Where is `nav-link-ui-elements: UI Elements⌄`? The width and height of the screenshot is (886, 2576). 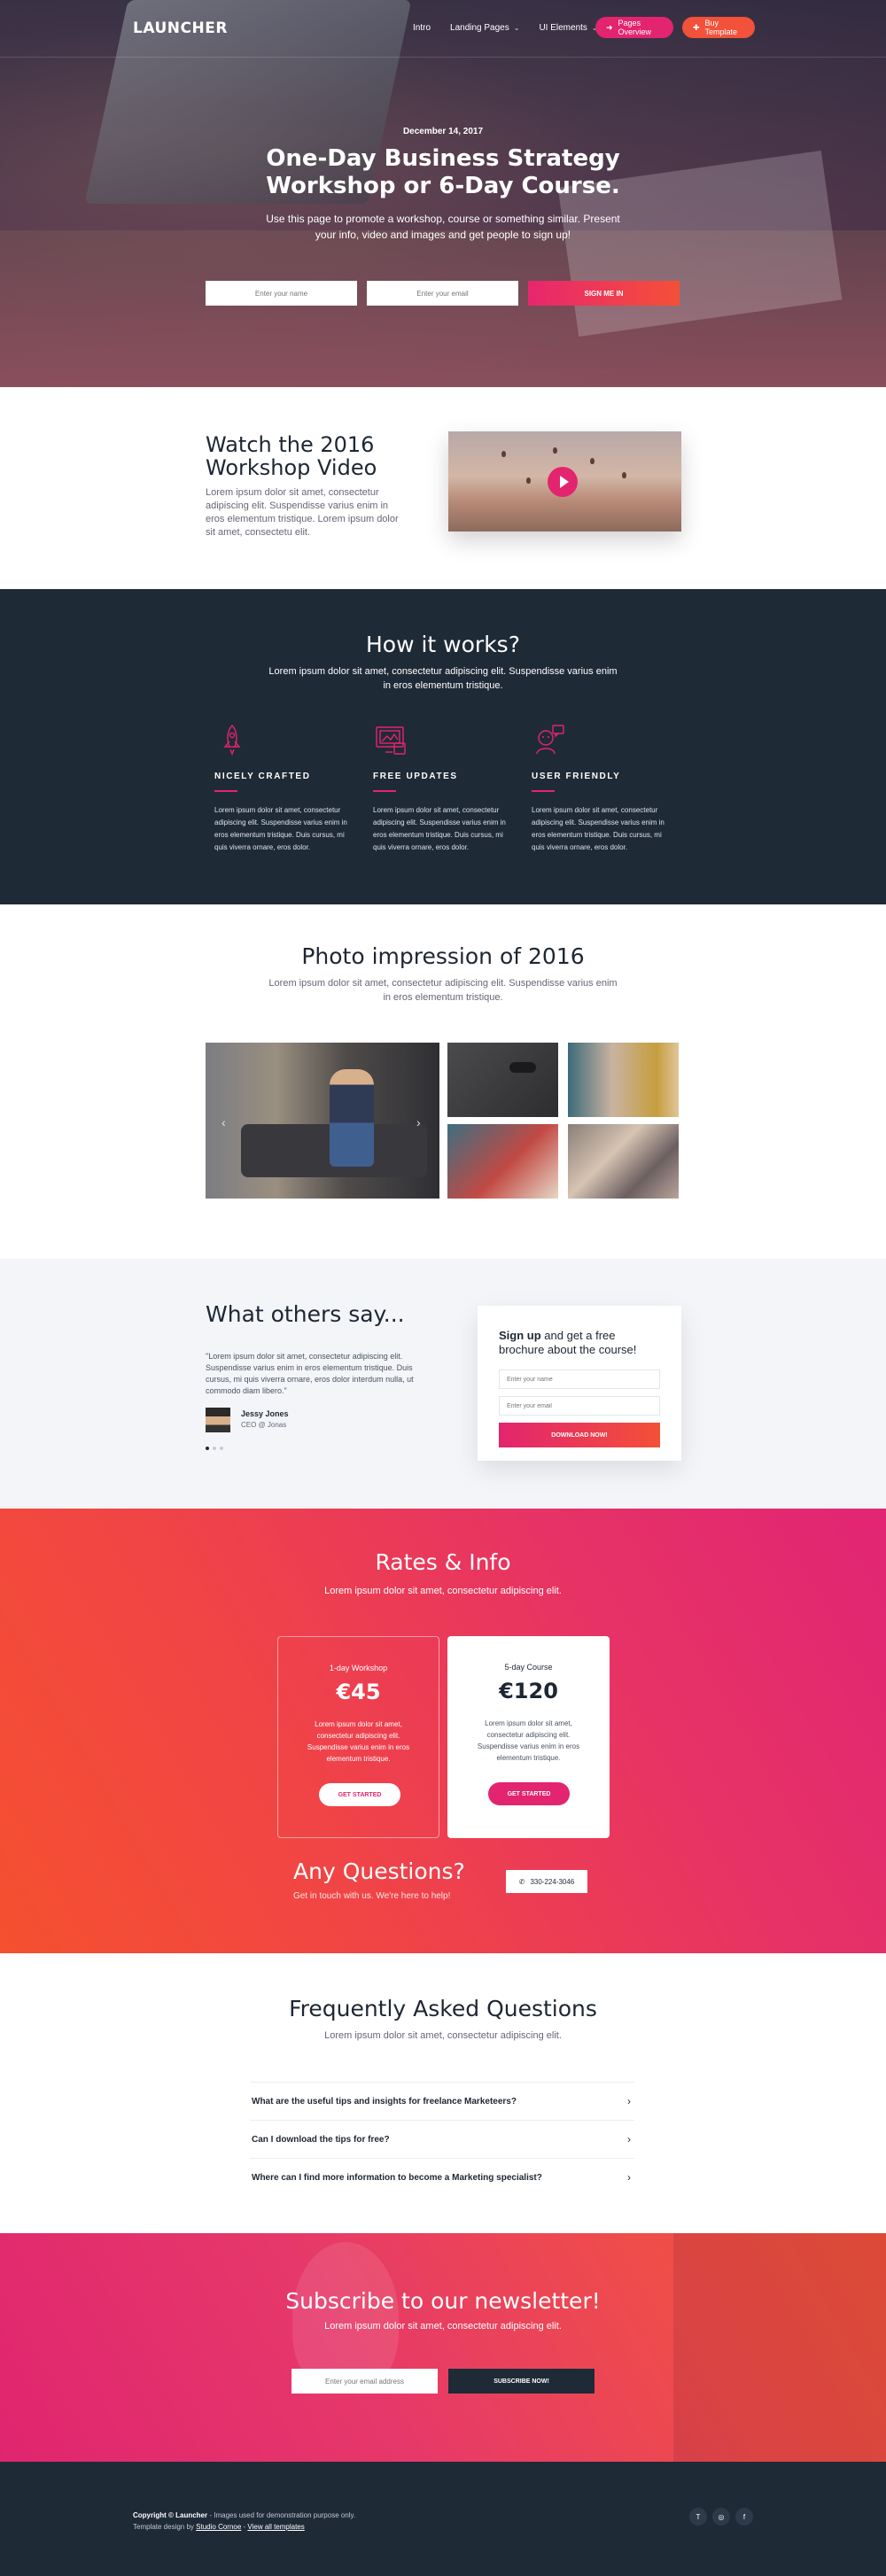
nav-link-ui-elements: UI Elements⌄ is located at coordinates (568, 28).